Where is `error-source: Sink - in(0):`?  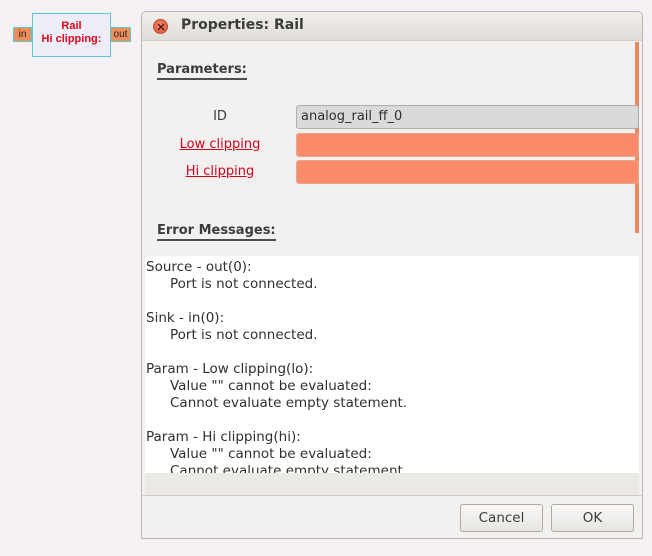
error-source: Sink - in(0): is located at coordinates (185, 318).